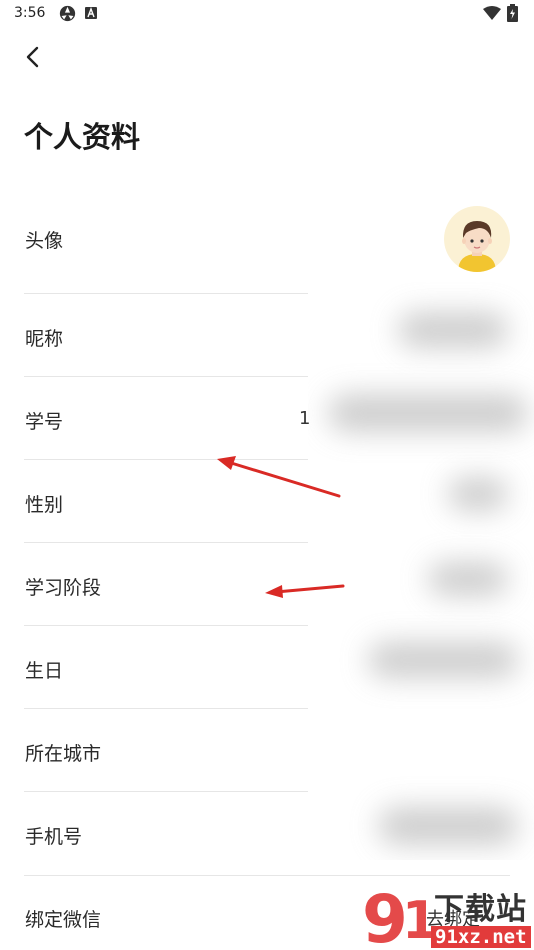 The height and width of the screenshot is (950, 534). What do you see at coordinates (512, 13) in the screenshot?
I see `battery-charging-icon` at bounding box center [512, 13].